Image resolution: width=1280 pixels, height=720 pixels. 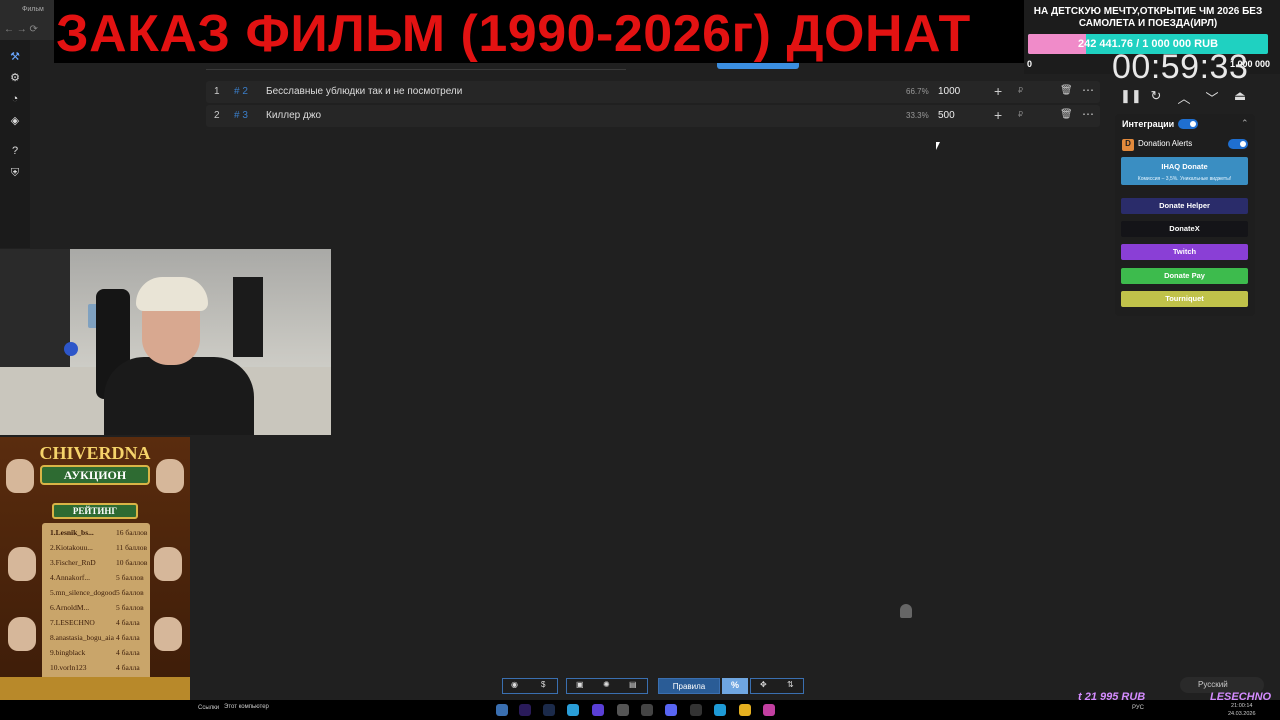 What do you see at coordinates (364, 91) in the screenshot?
I see `lot-name: Бесславные ублюдки так и не посмотрели` at bounding box center [364, 91].